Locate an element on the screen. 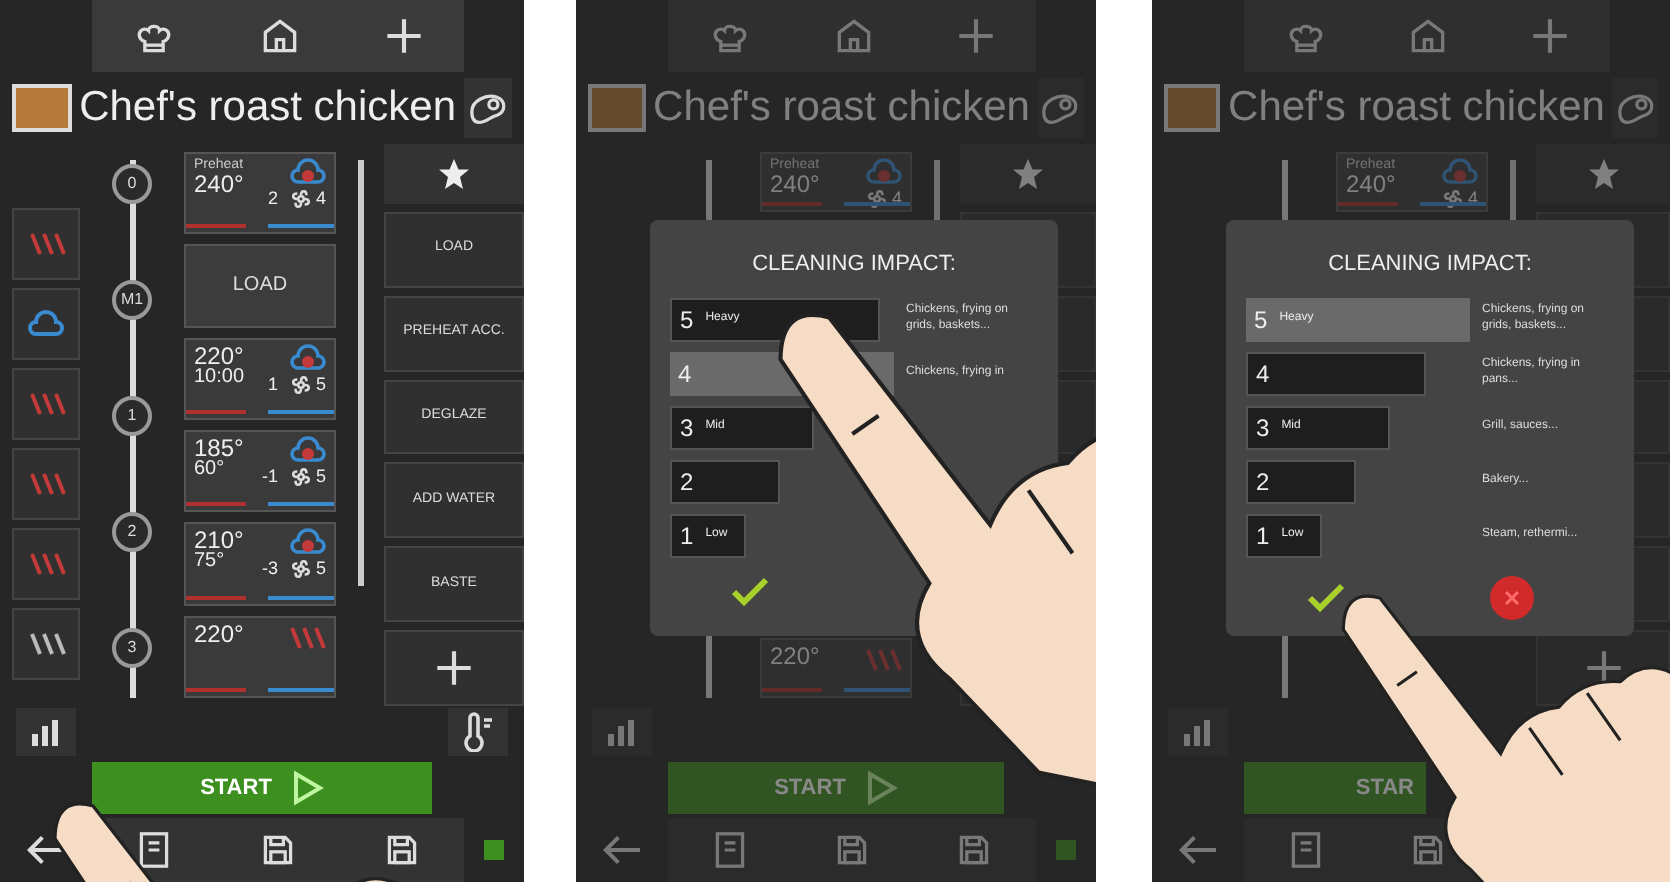 The width and height of the screenshot is (1670, 882). close-icon is located at coordinates (1512, 597).